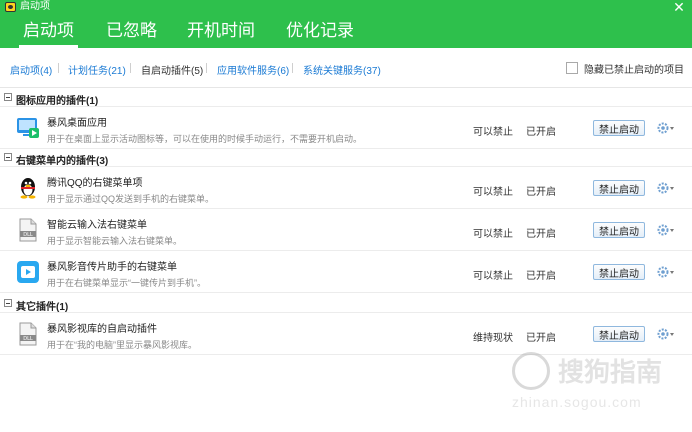 The height and width of the screenshot is (432, 692). What do you see at coordinates (346, 158) in the screenshot?
I see `group-header: 右键菜单内的插件(3)` at bounding box center [346, 158].